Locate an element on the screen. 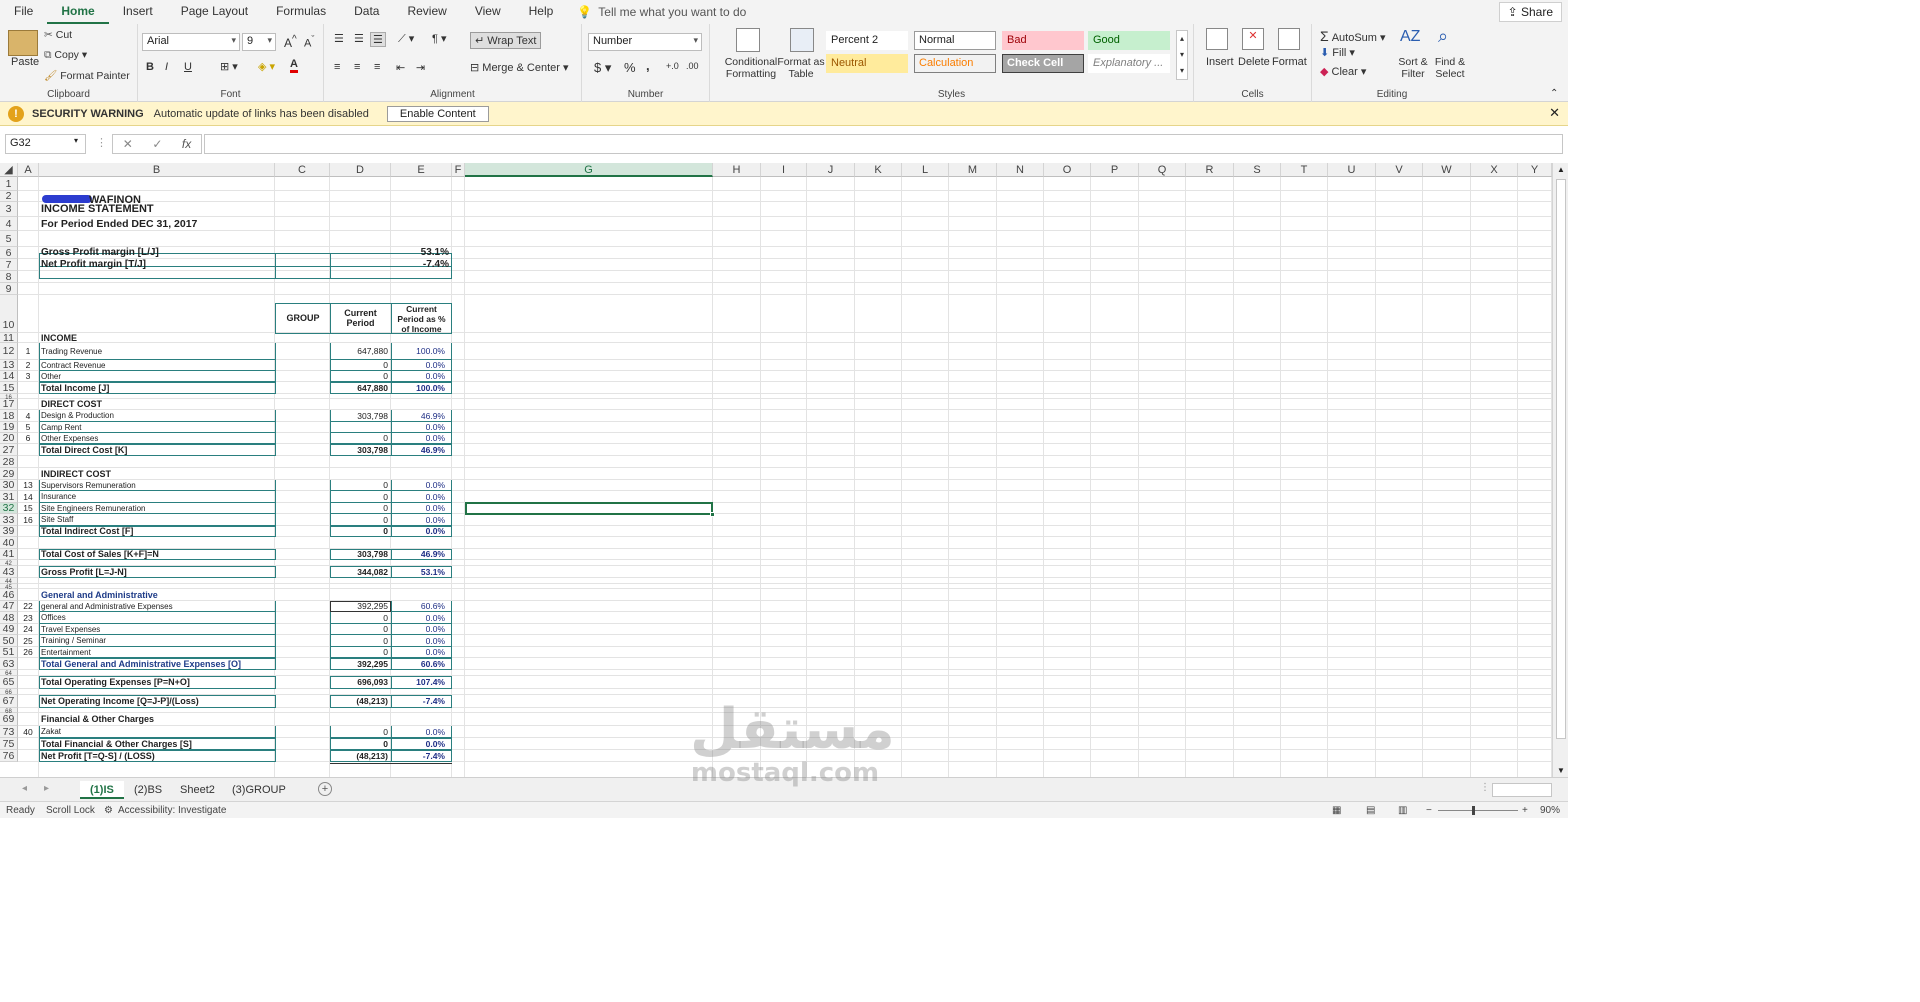 The width and height of the screenshot is (1920, 1002). row-header-12: 12 is located at coordinates (9, 351).